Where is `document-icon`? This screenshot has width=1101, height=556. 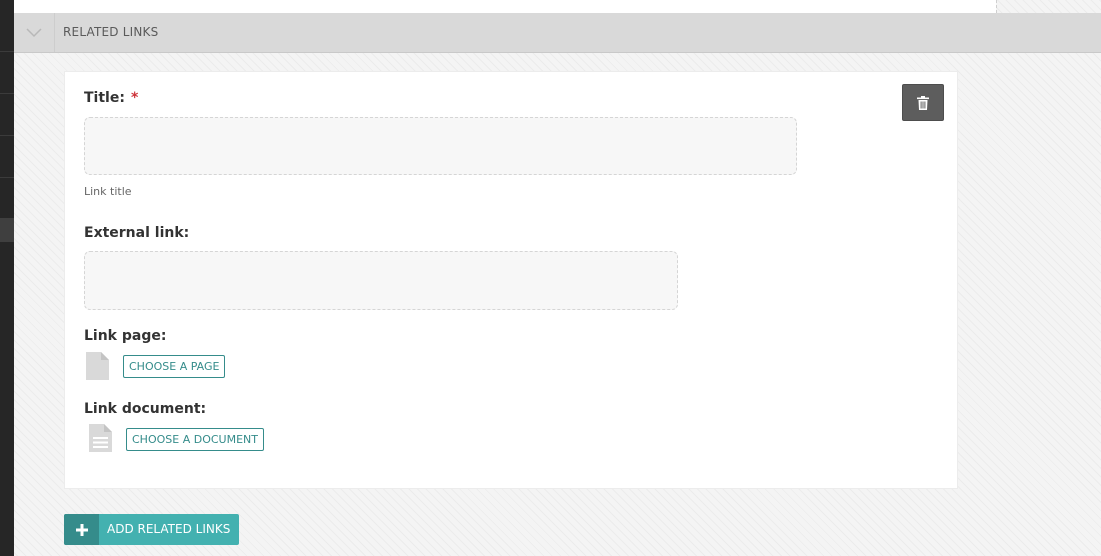
document-icon is located at coordinates (100, 438).